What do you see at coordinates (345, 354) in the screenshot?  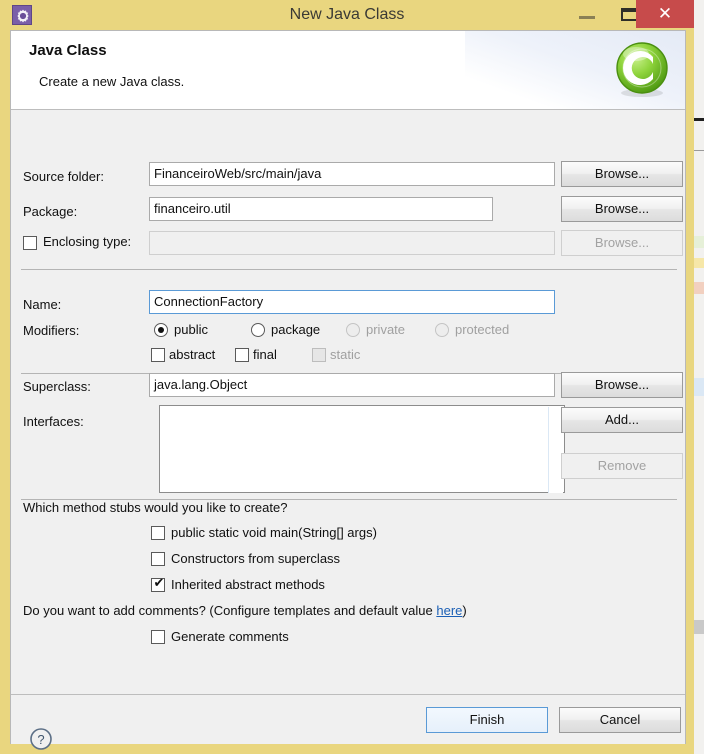 I see `modifier-label-static: static` at bounding box center [345, 354].